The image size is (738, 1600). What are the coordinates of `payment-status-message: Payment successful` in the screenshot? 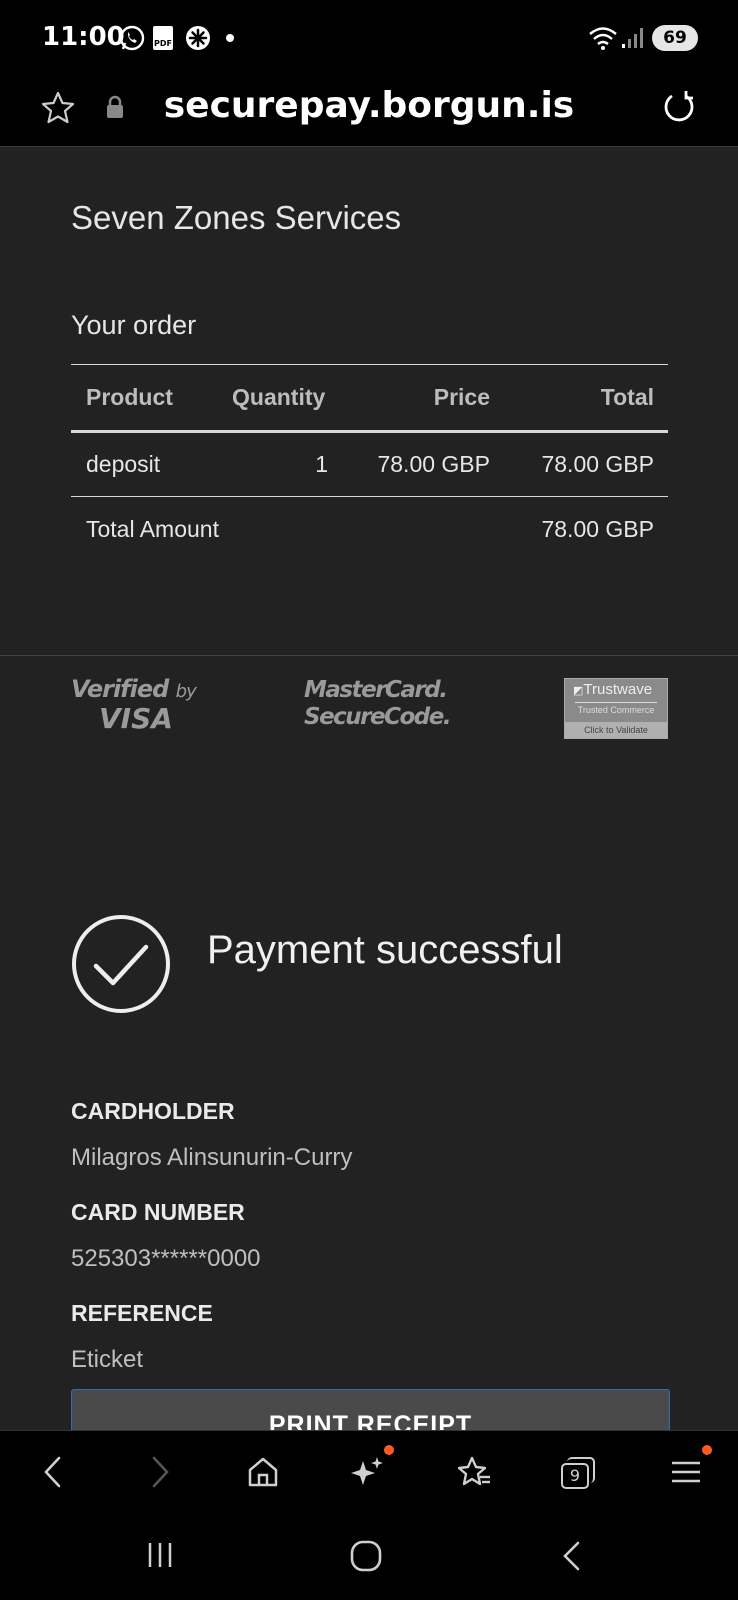 It's located at (385, 950).